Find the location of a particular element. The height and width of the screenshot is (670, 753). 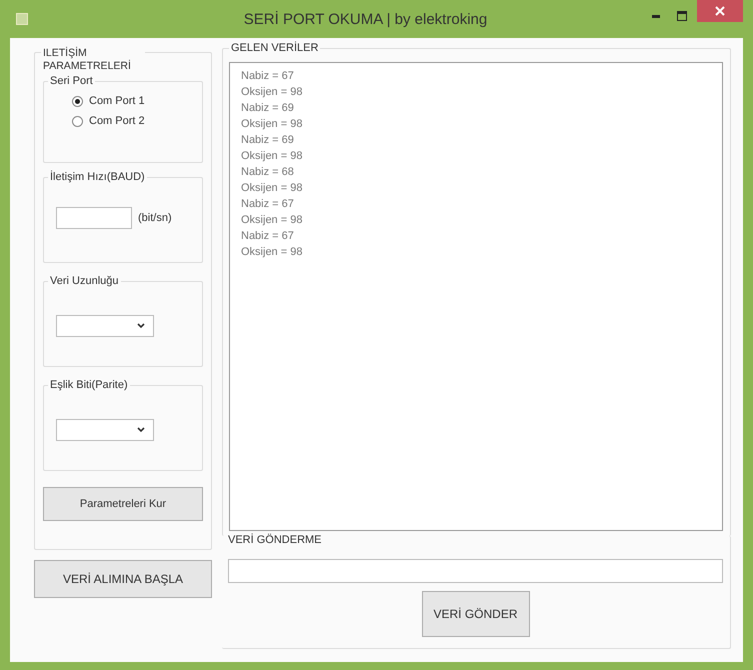

radio-label: Com Port 2 is located at coordinates (117, 121).